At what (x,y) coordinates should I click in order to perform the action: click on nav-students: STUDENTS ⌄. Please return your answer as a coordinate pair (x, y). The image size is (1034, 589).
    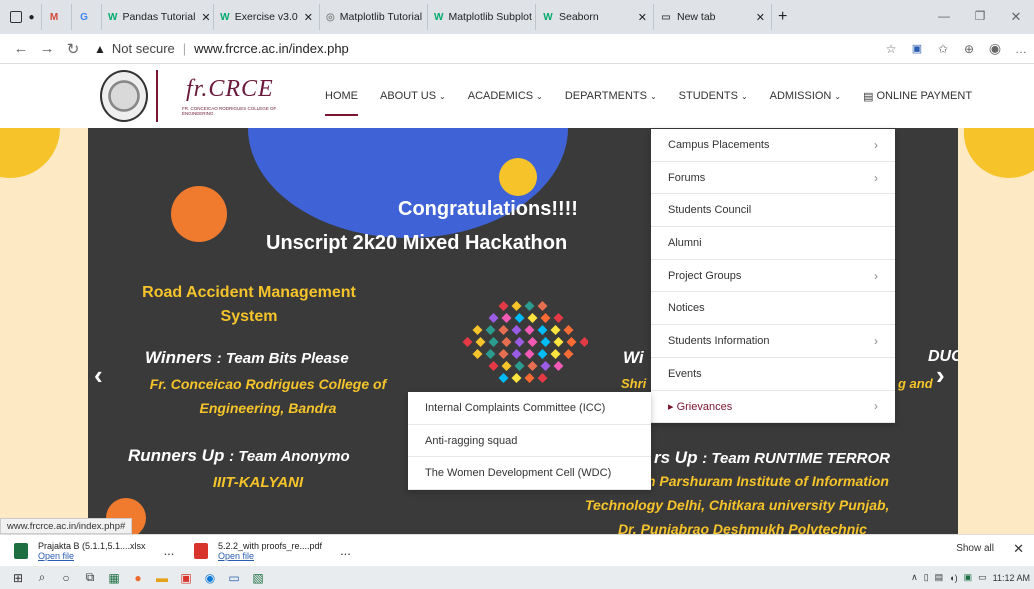
    Looking at the image, I should click on (713, 96).